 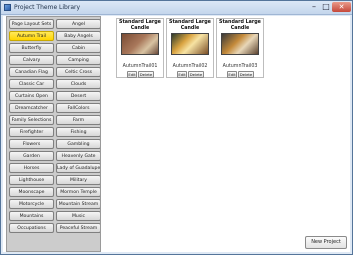 I want to click on theme-button-classic-car: Classic Car, so click(x=31, y=84).